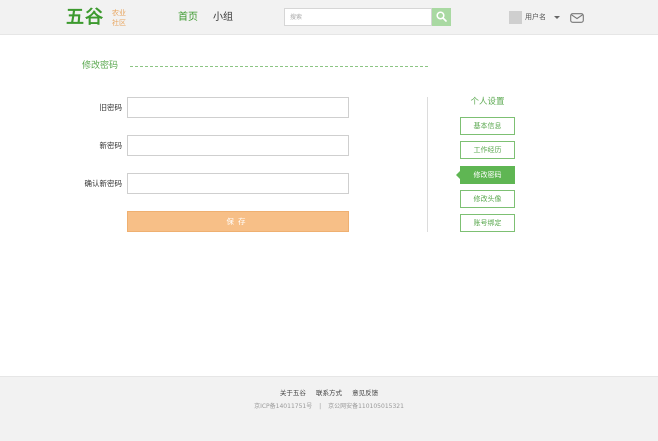 The image size is (658, 441). I want to click on confirm-password-field, so click(238, 183).